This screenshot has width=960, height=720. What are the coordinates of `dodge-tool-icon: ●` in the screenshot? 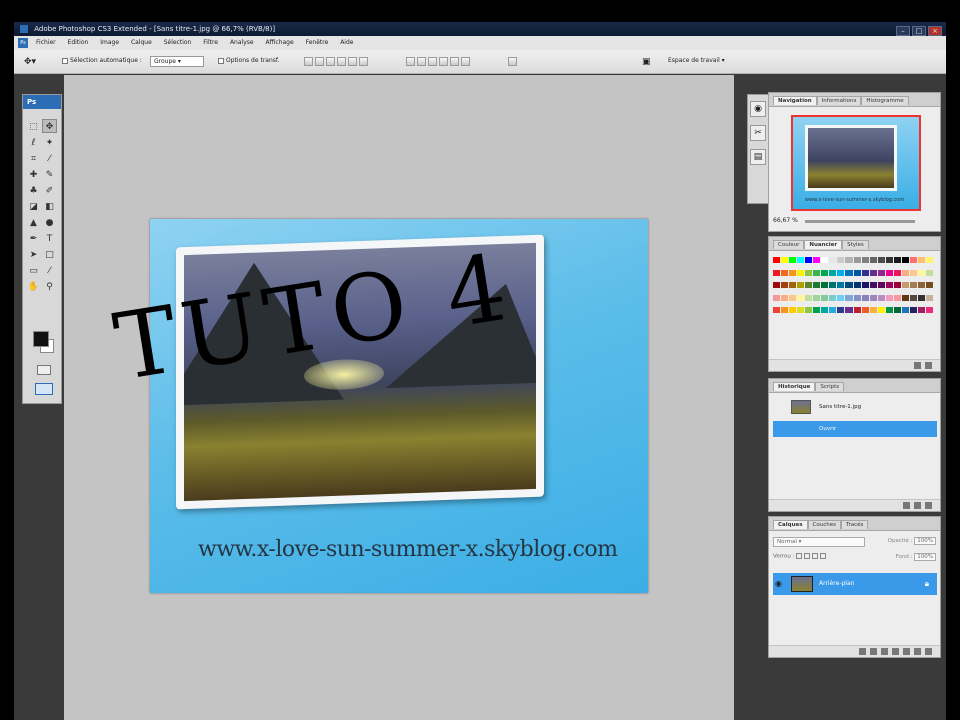 It's located at (49, 223).